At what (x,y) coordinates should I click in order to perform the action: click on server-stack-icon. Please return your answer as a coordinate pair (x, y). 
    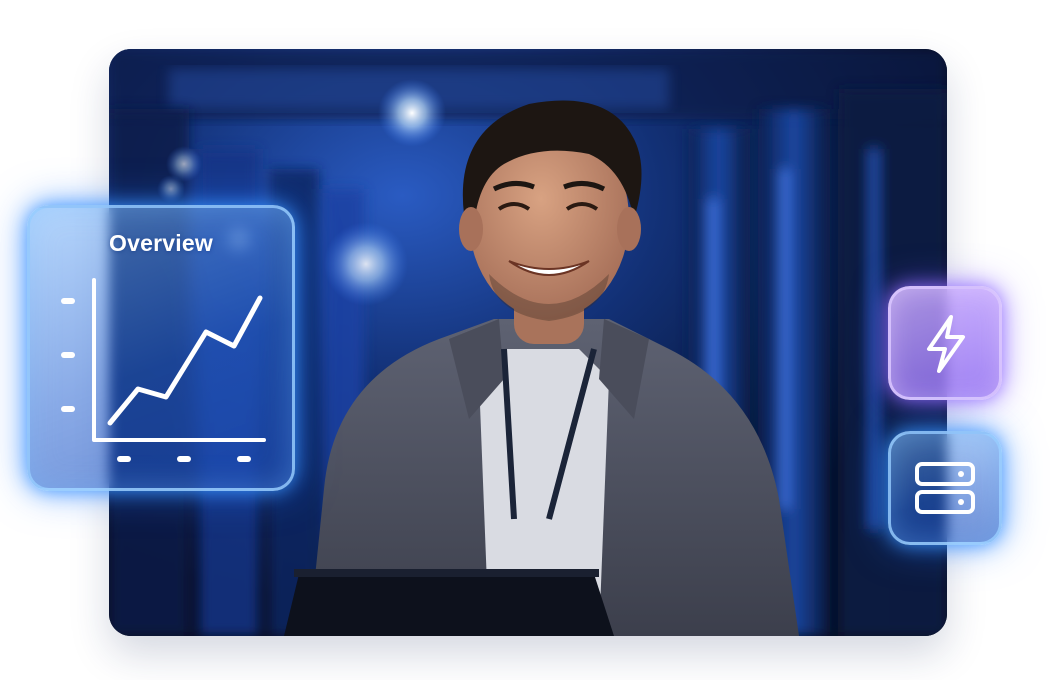
    Looking at the image, I should click on (945, 488).